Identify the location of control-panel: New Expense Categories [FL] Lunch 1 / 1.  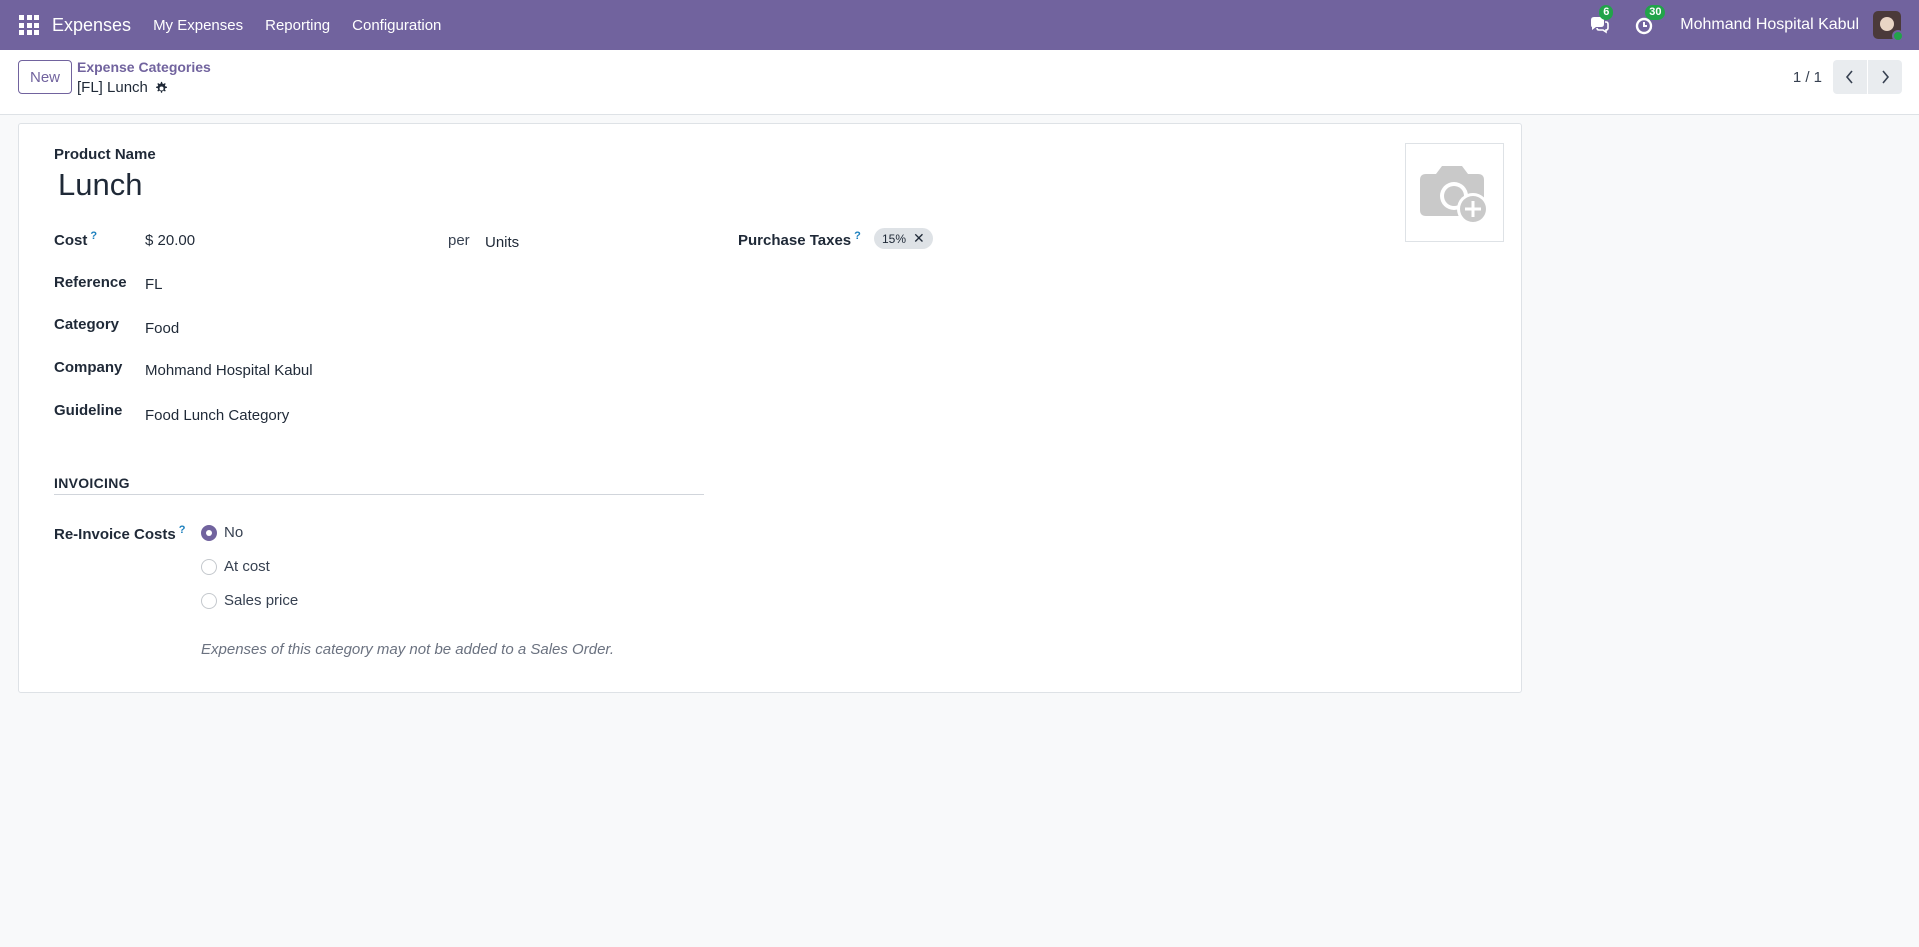
(959, 82).